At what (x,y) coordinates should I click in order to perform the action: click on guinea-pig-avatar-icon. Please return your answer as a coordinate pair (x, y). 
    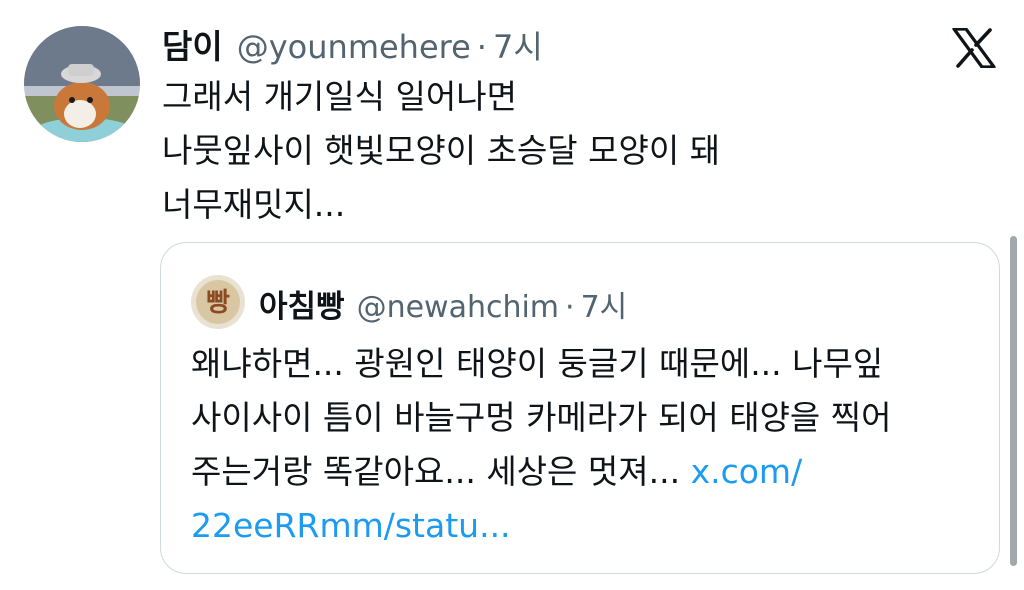
    Looking at the image, I should click on (82, 84).